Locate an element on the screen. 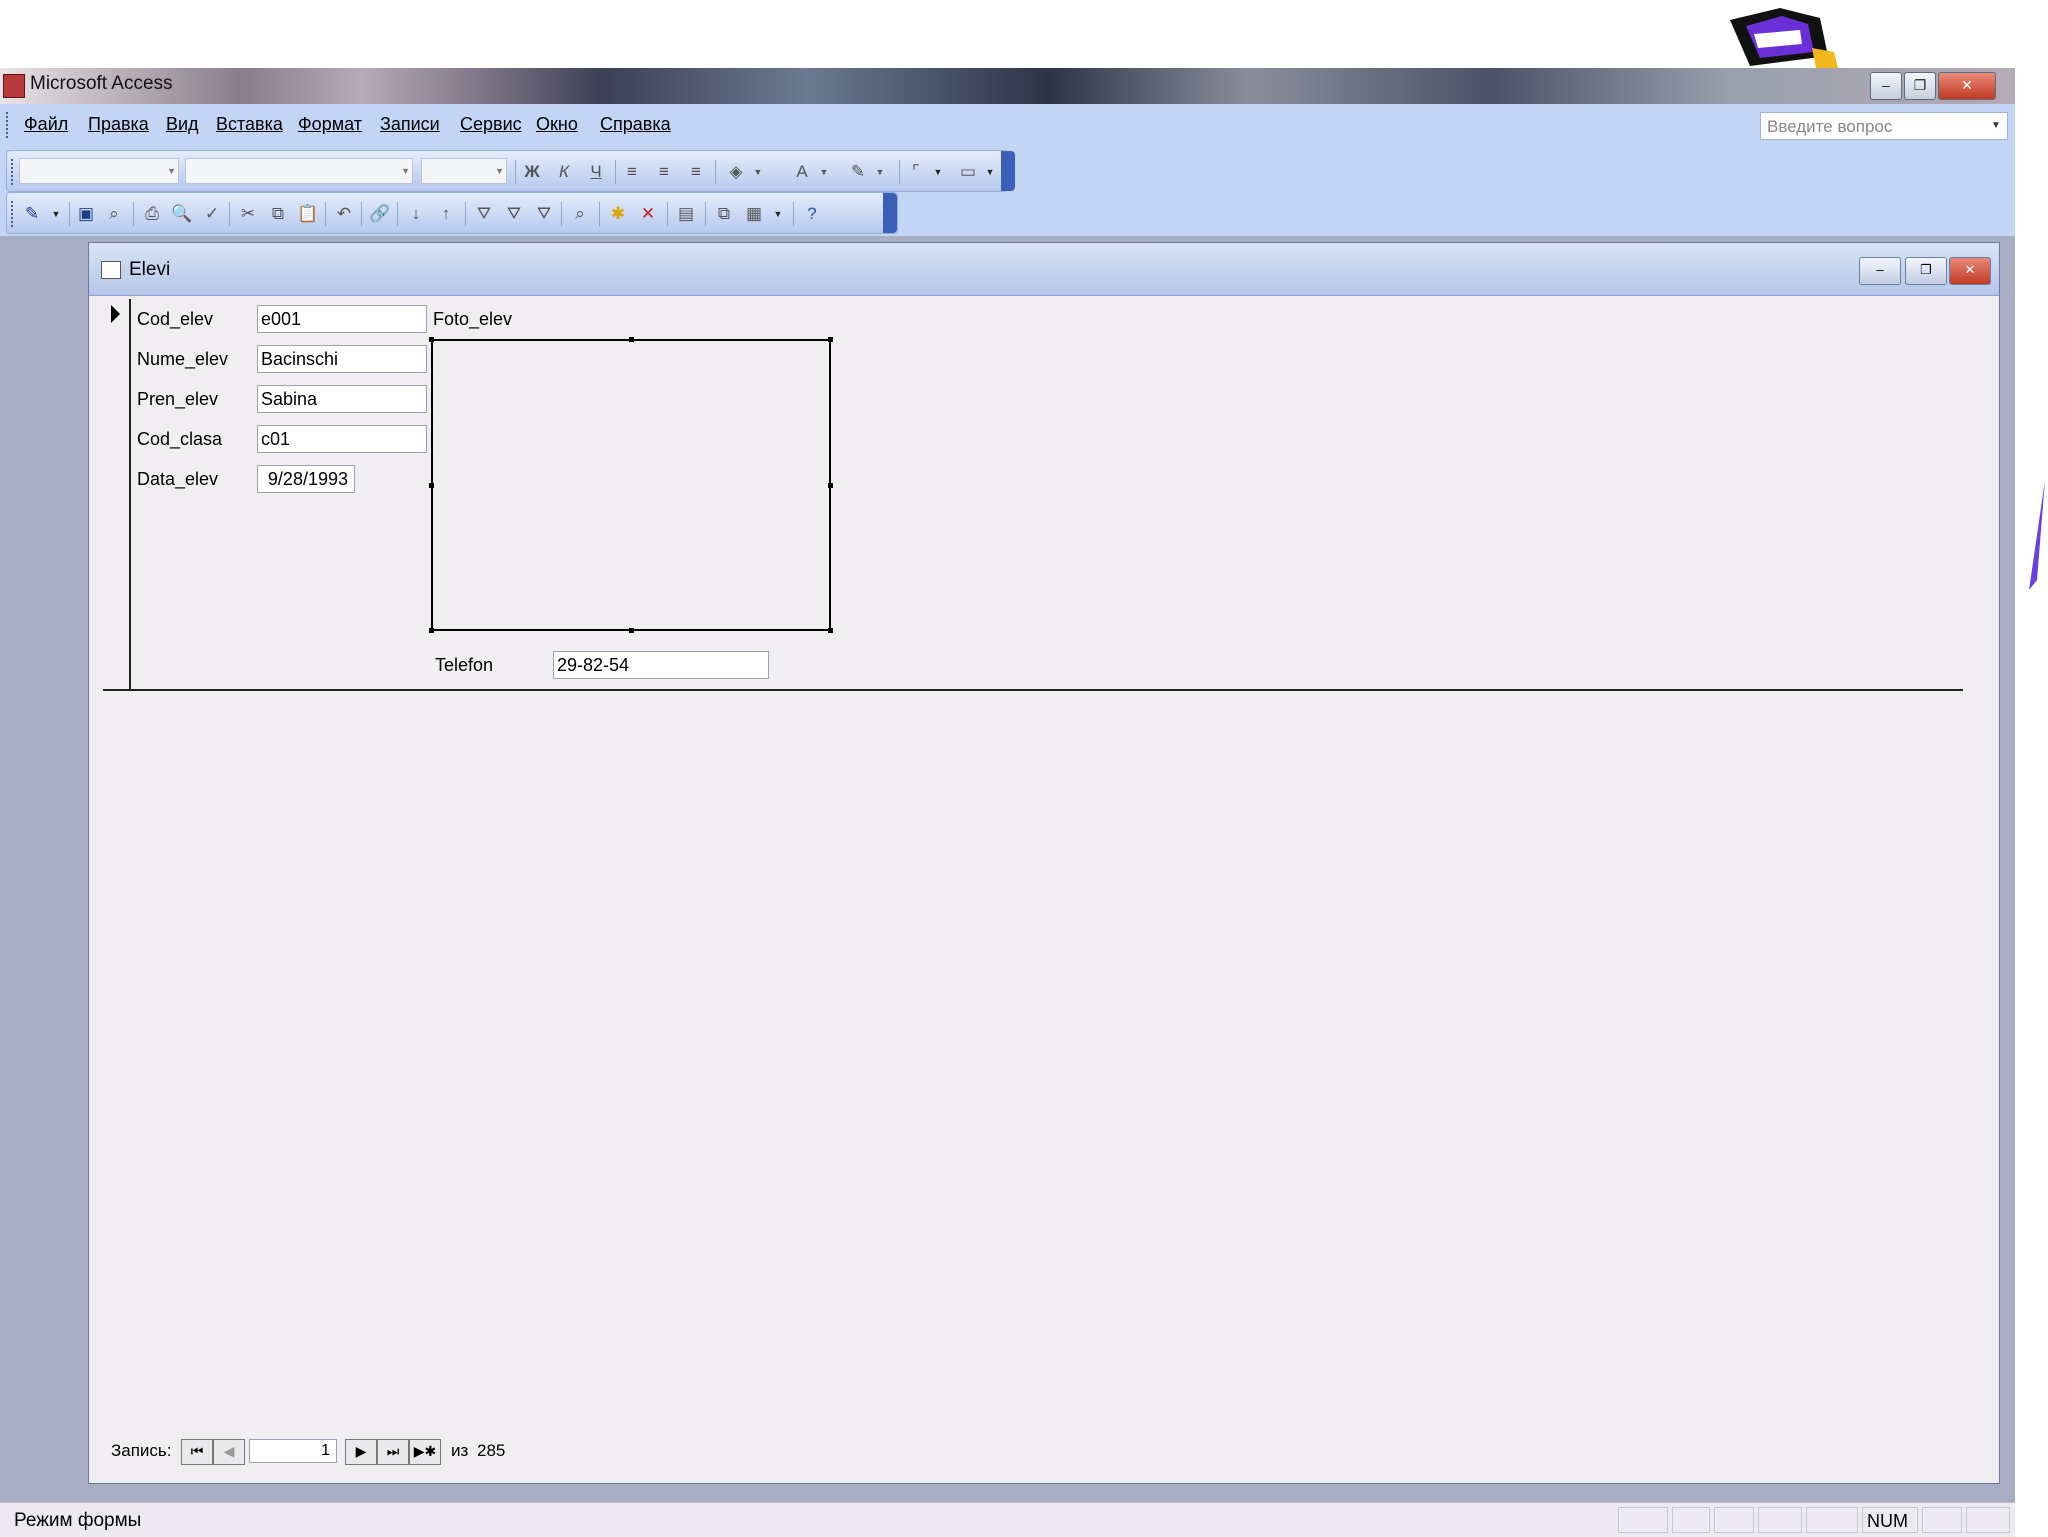 The image size is (2048, 1537). hyperlink-icon: 🔗 is located at coordinates (380, 214).